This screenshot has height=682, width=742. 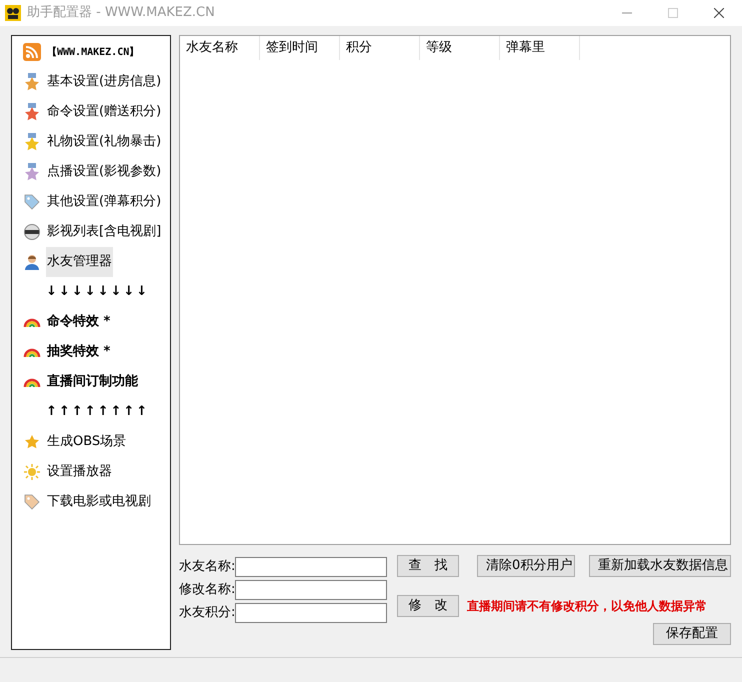 What do you see at coordinates (104, 172) in the screenshot?
I see `sidebar-item: 点播设置(影视参数)` at bounding box center [104, 172].